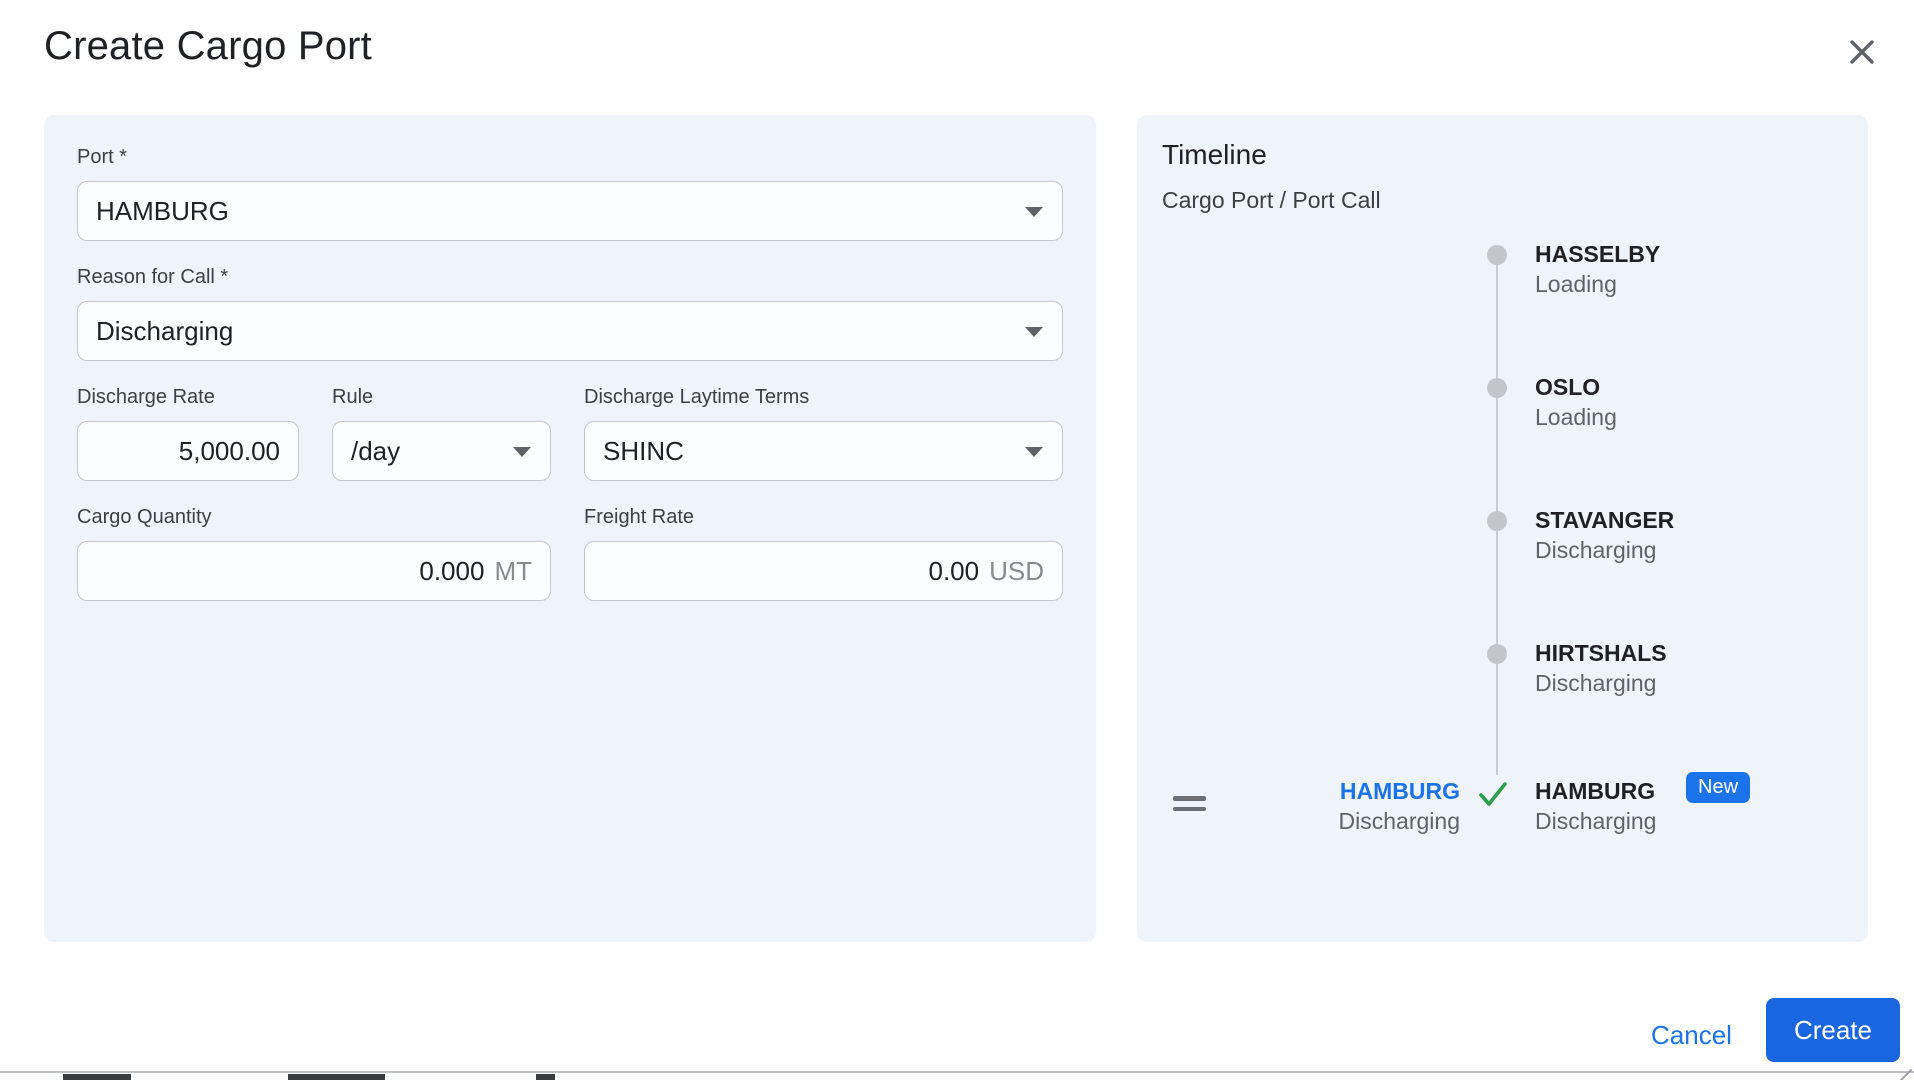 The image size is (1914, 1080). I want to click on timeline-port-name: OSLO, so click(1568, 387).